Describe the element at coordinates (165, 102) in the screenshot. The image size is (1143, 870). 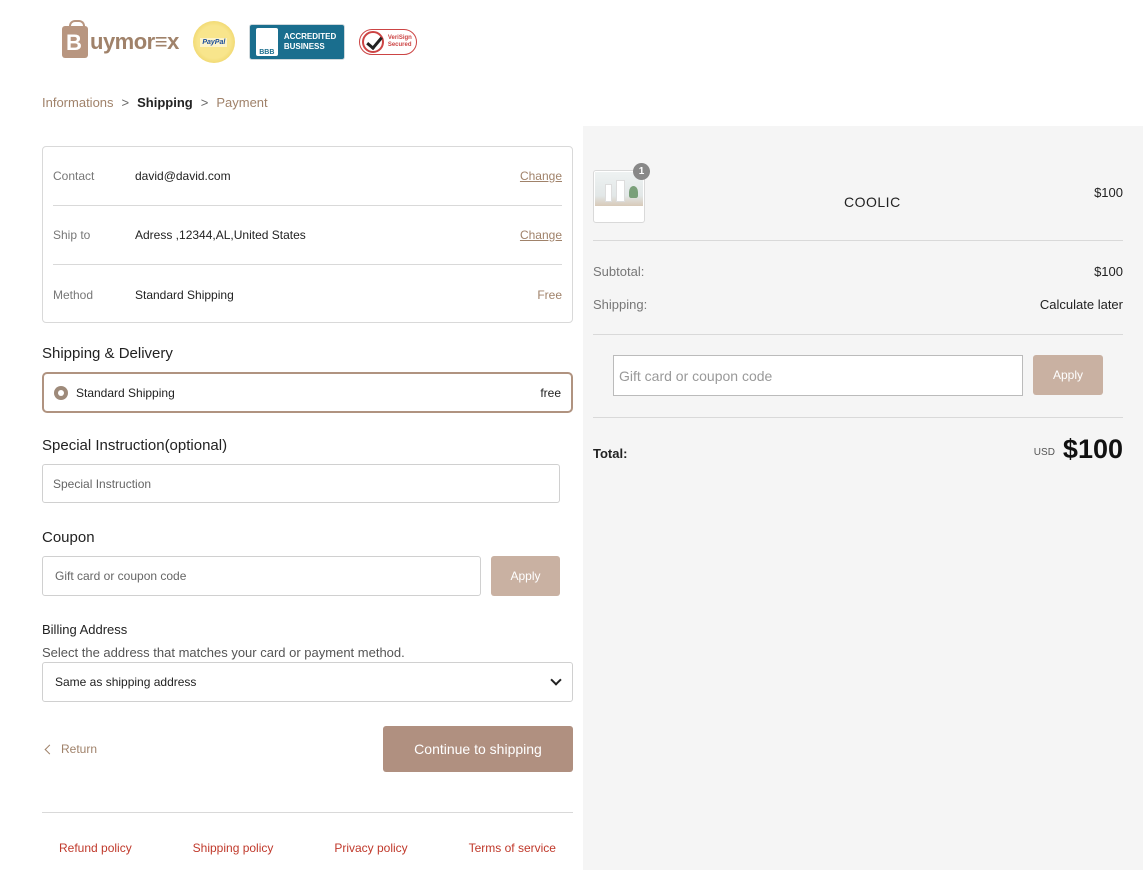
I see `breadcrumb-shipping: Shipping` at that location.